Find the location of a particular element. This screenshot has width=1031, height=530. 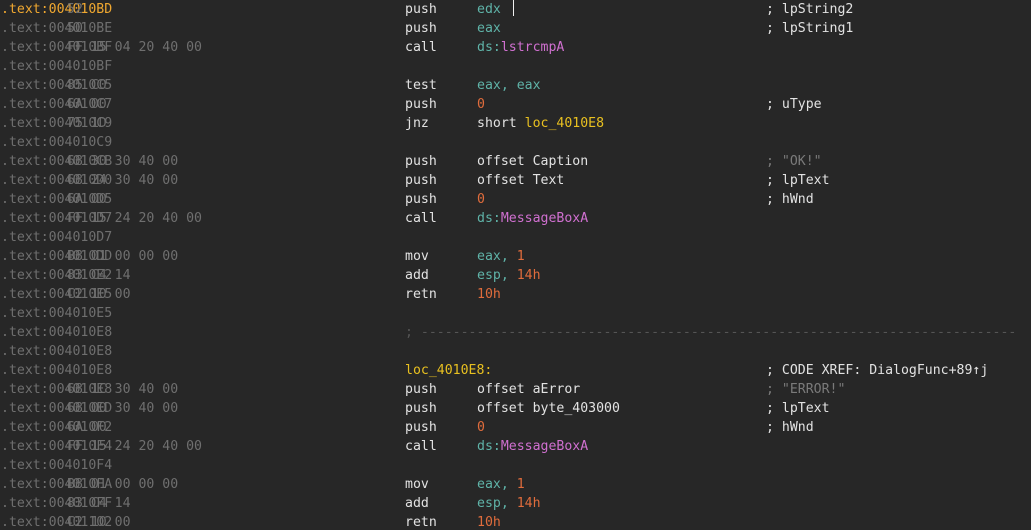

disasm-line: .text:00401102 C2 10 00 retn 10h is located at coordinates (515, 521).